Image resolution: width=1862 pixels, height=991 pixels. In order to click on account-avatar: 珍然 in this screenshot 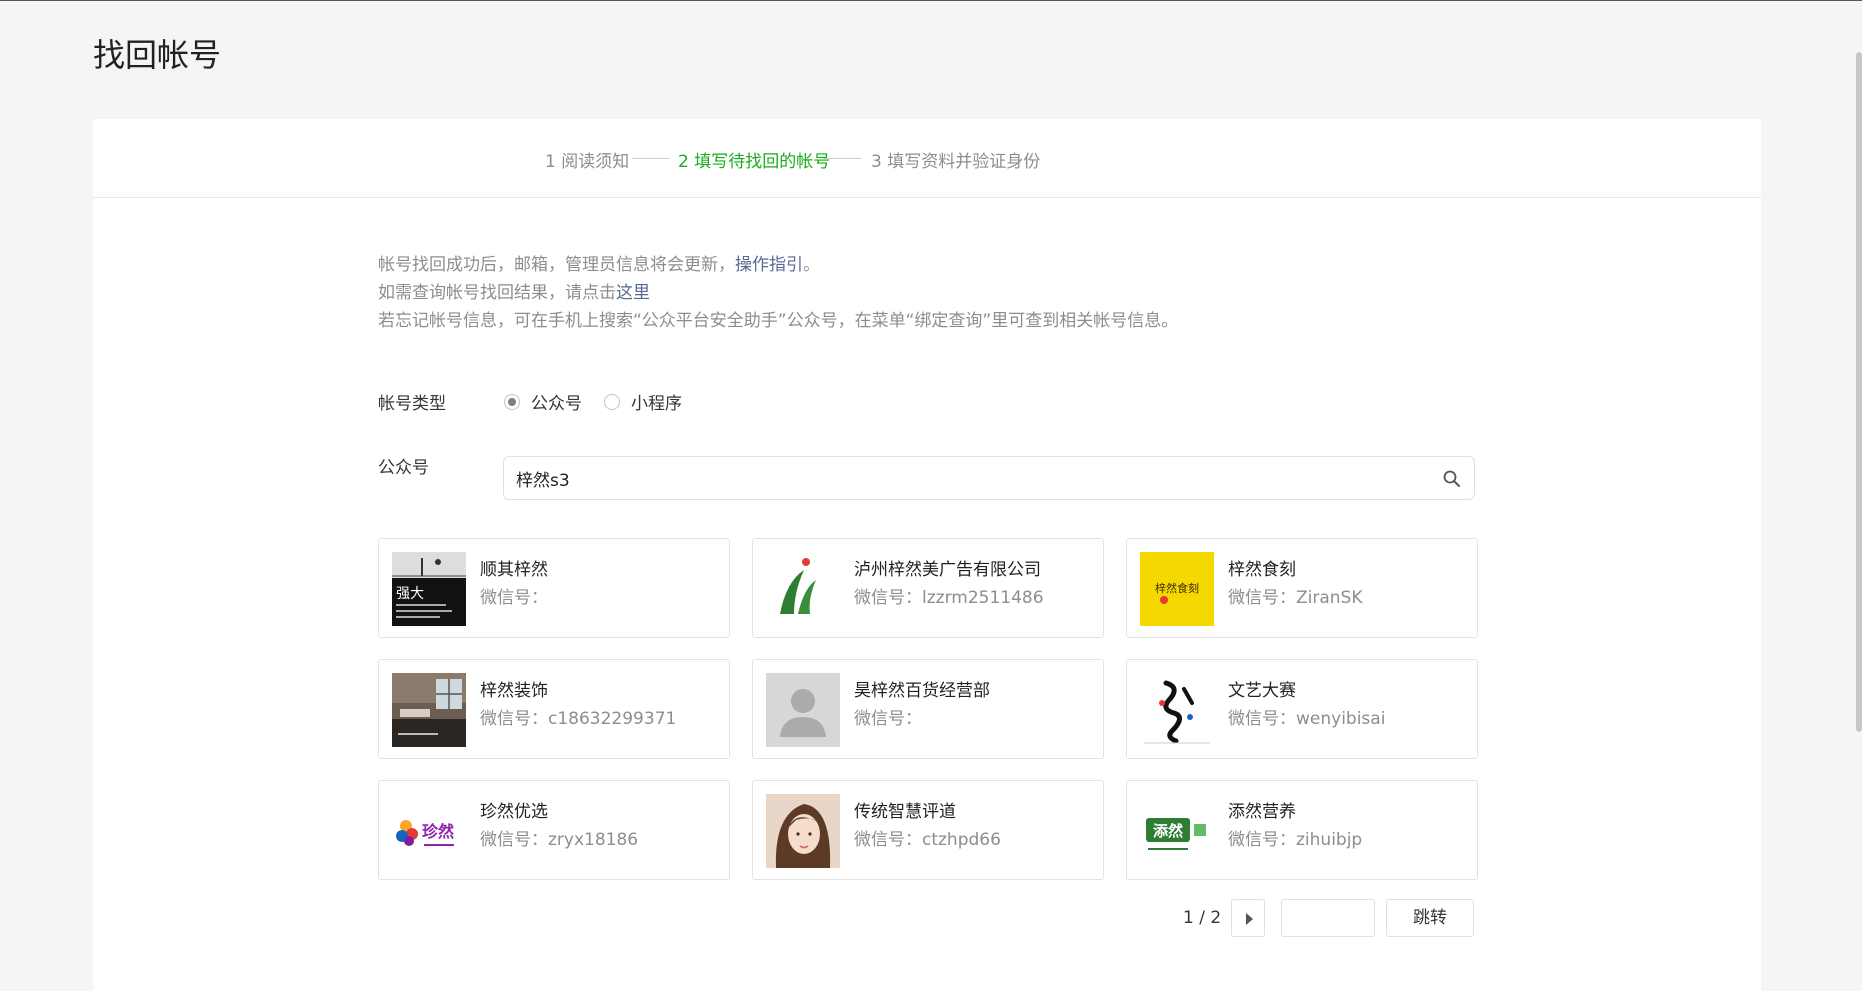, I will do `click(429, 831)`.